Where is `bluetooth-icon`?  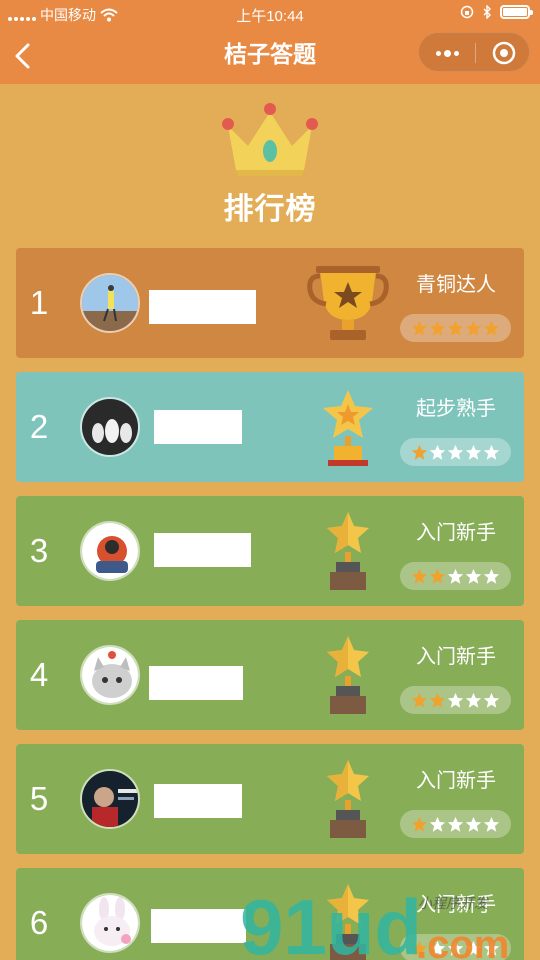 bluetooth-icon is located at coordinates (487, 12).